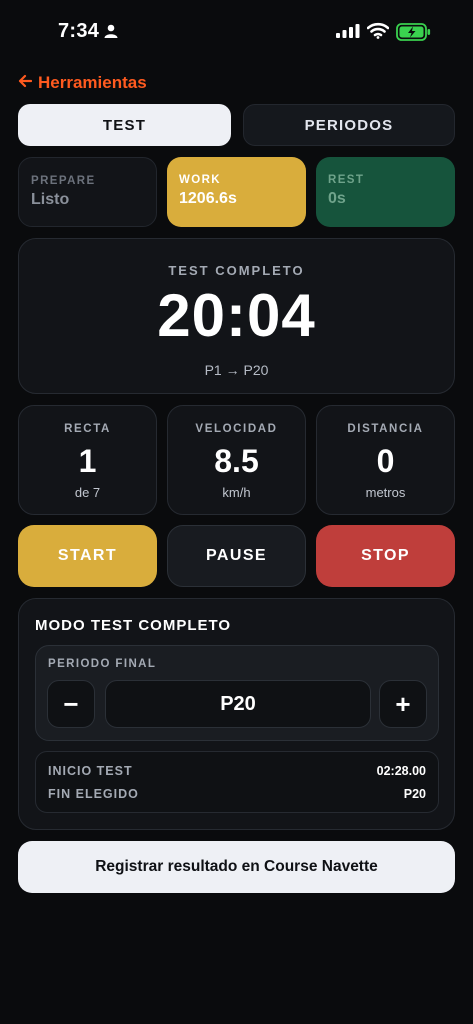 The width and height of the screenshot is (473, 1024). I want to click on stat-recta: RECTA 1 de 7, so click(87, 460).